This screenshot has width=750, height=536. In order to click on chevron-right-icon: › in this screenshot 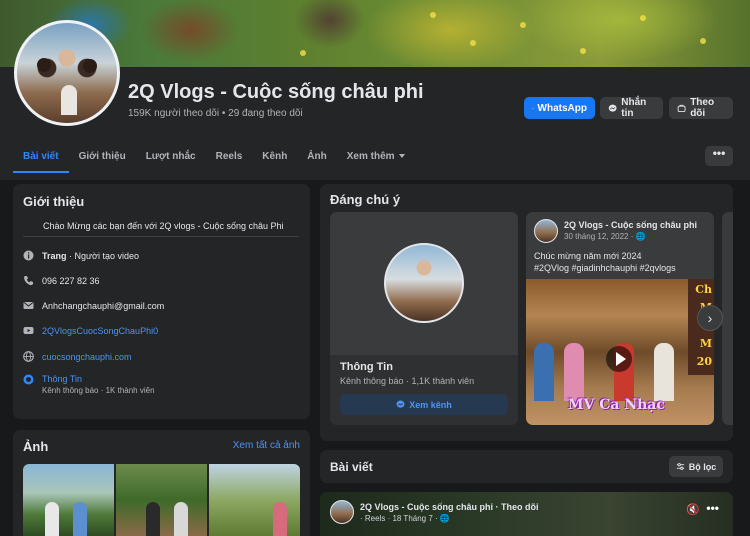, I will do `click(710, 318)`.